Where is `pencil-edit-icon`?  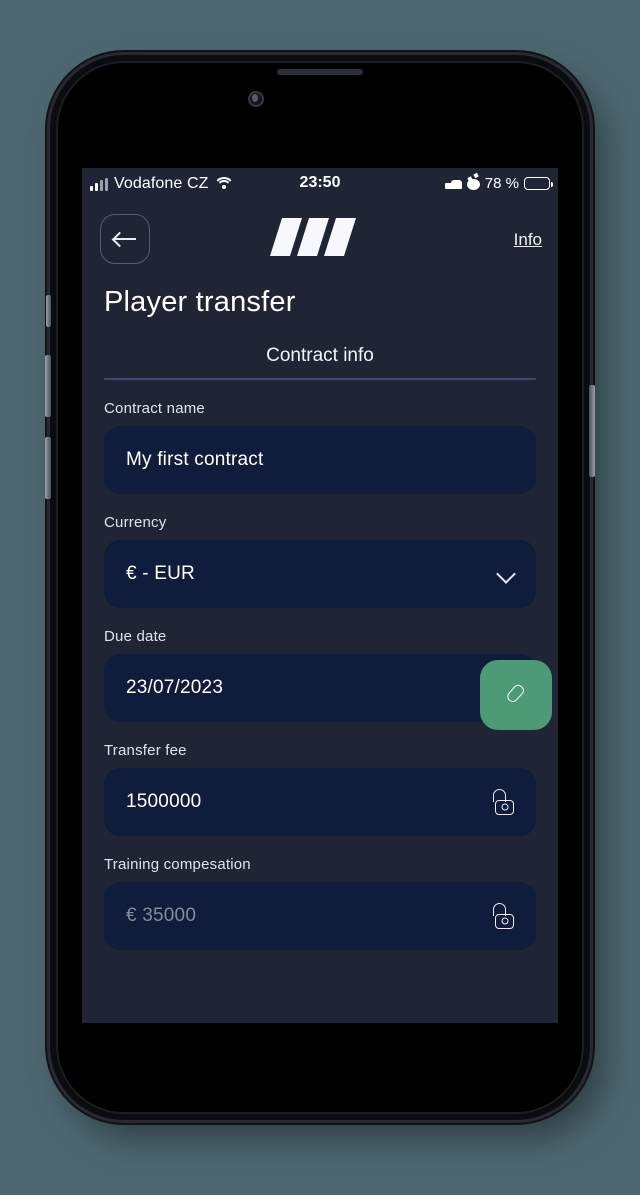 pencil-edit-icon is located at coordinates (516, 695).